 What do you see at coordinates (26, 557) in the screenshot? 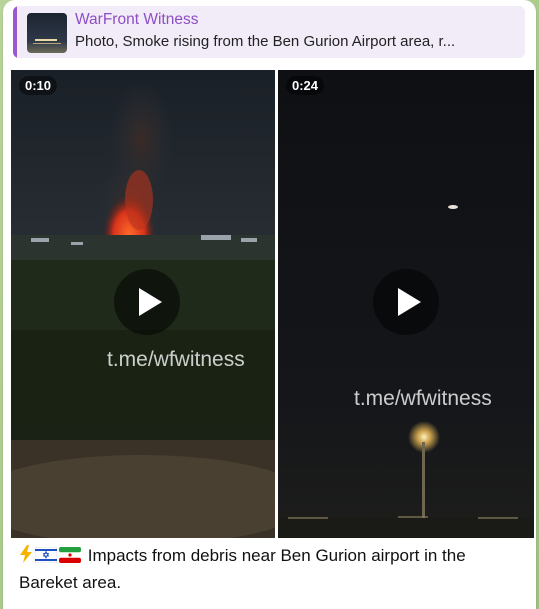
I see `lightning-emoji` at bounding box center [26, 557].